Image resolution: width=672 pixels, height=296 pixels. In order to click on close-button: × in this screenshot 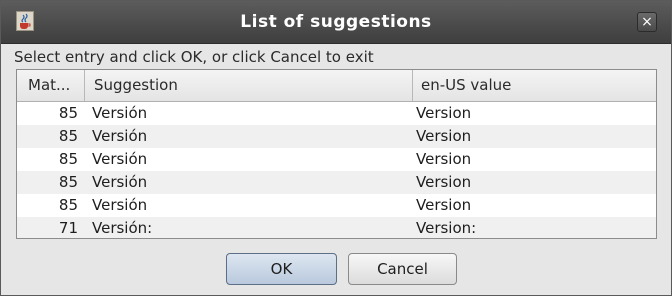, I will do `click(647, 22)`.